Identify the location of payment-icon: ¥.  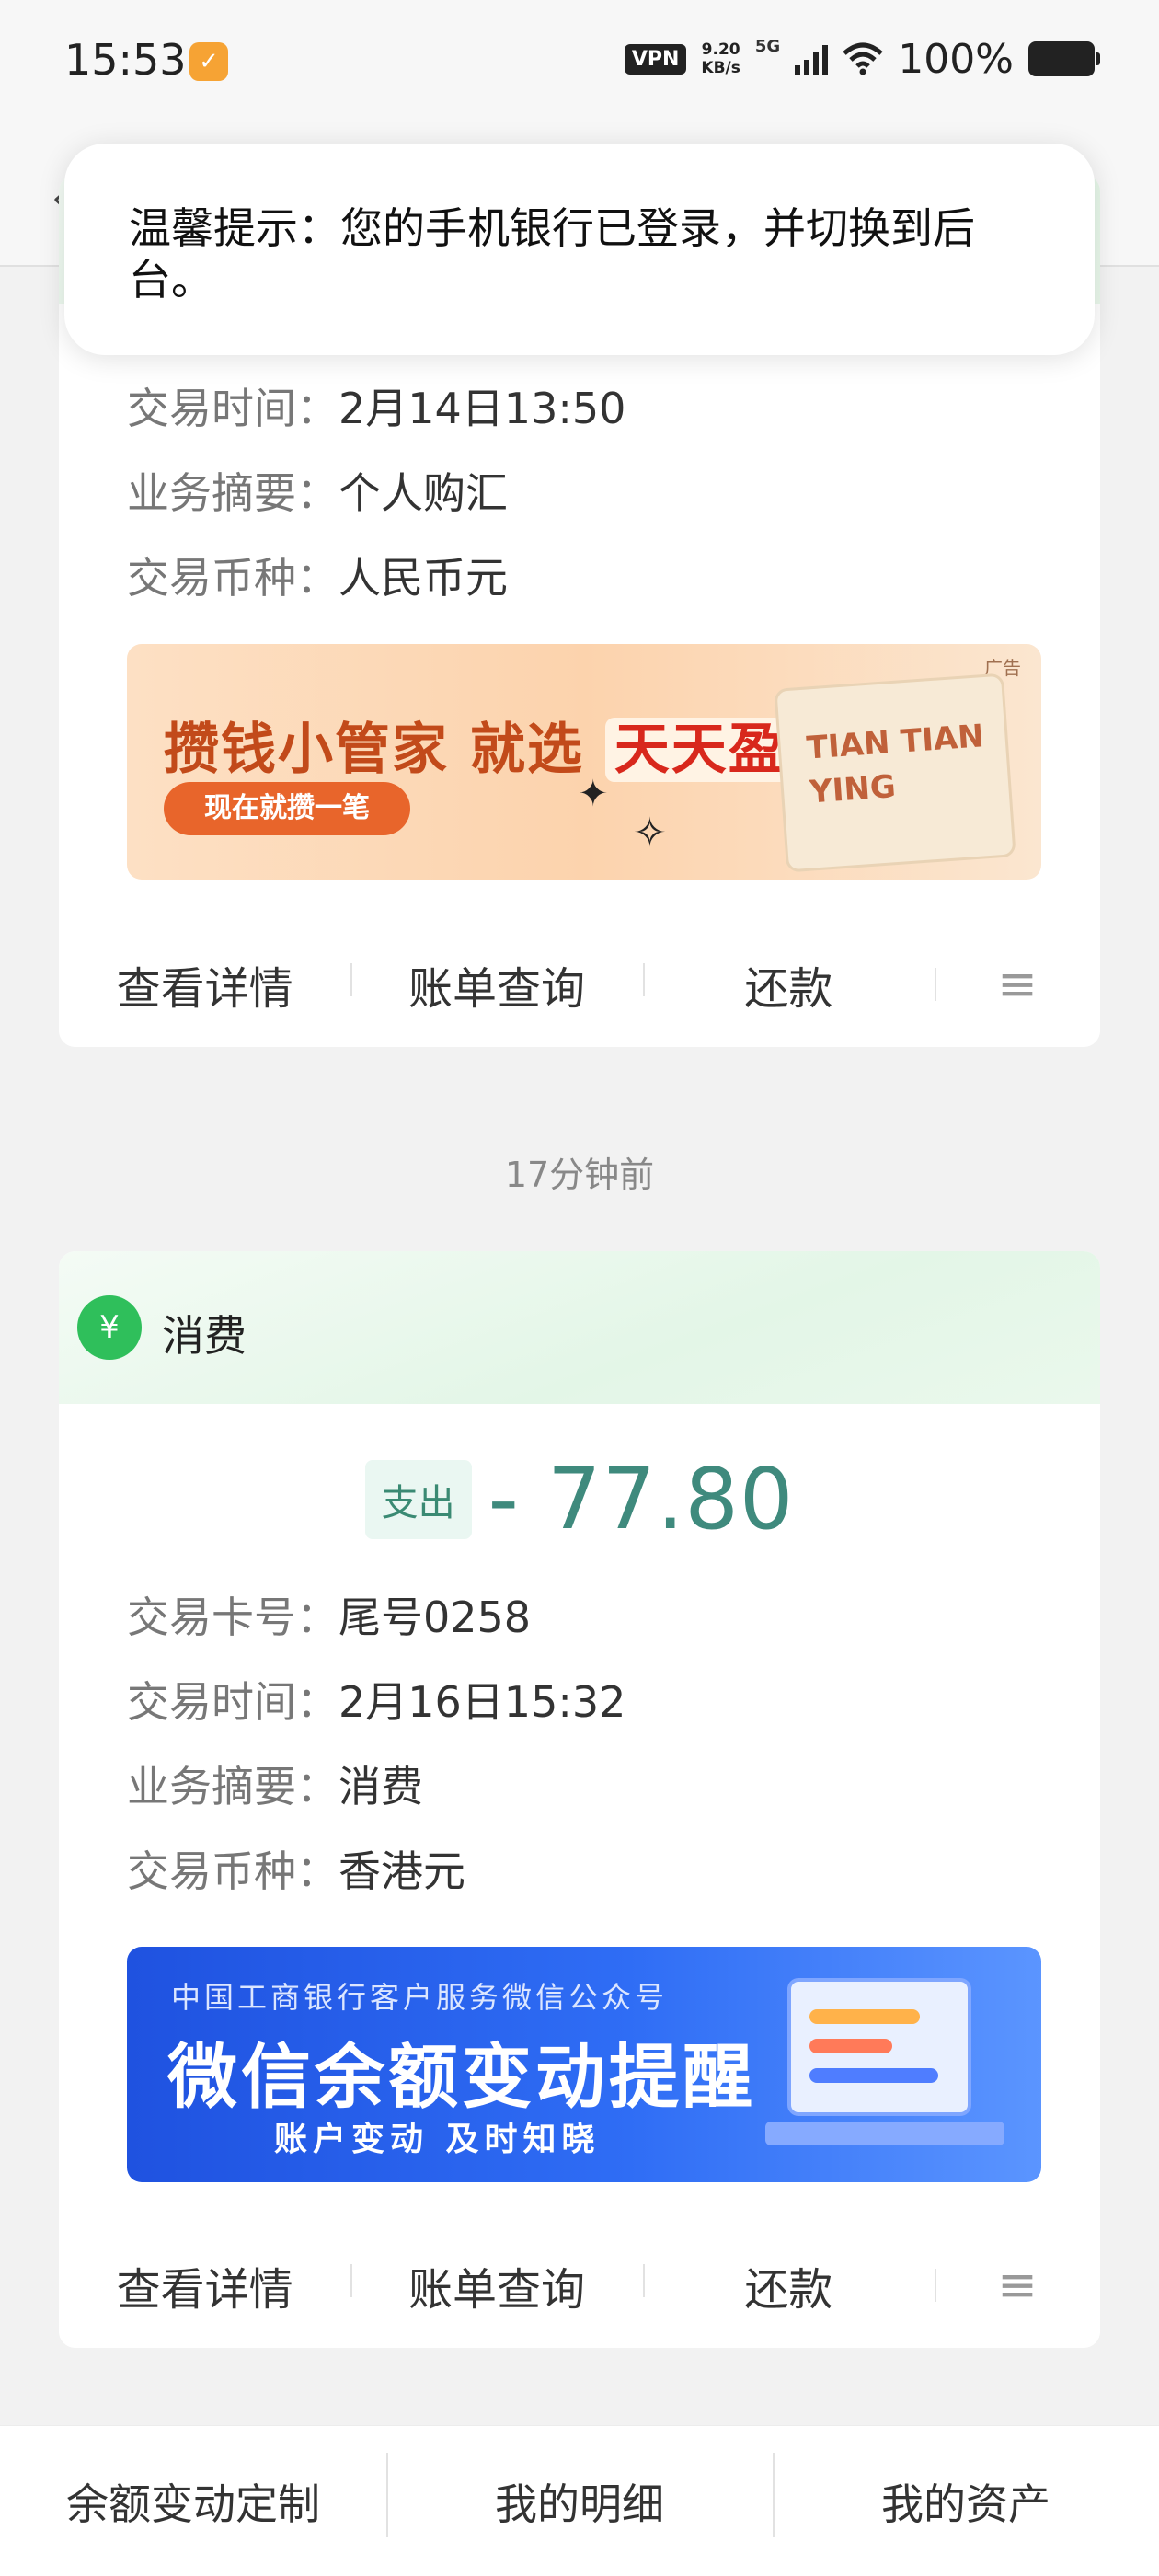
(109, 1327).